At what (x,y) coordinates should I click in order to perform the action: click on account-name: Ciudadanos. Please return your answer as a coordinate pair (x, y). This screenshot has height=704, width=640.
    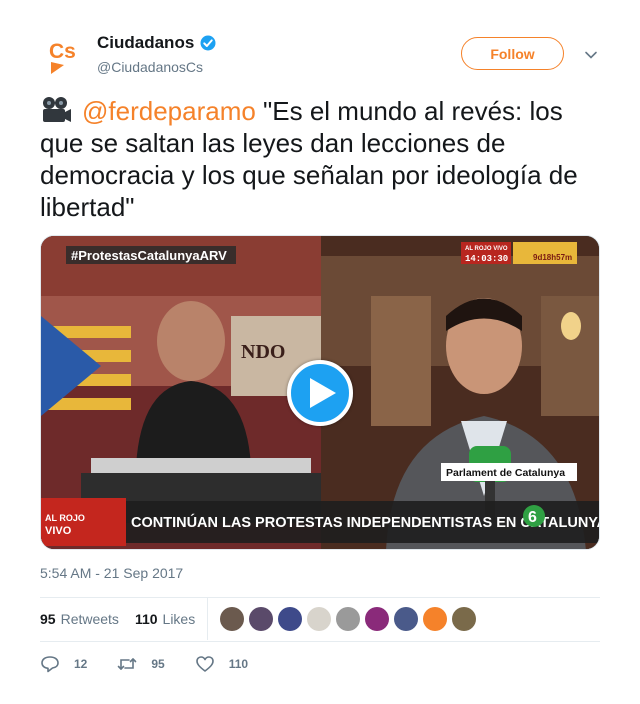
    Looking at the image, I should click on (145, 43).